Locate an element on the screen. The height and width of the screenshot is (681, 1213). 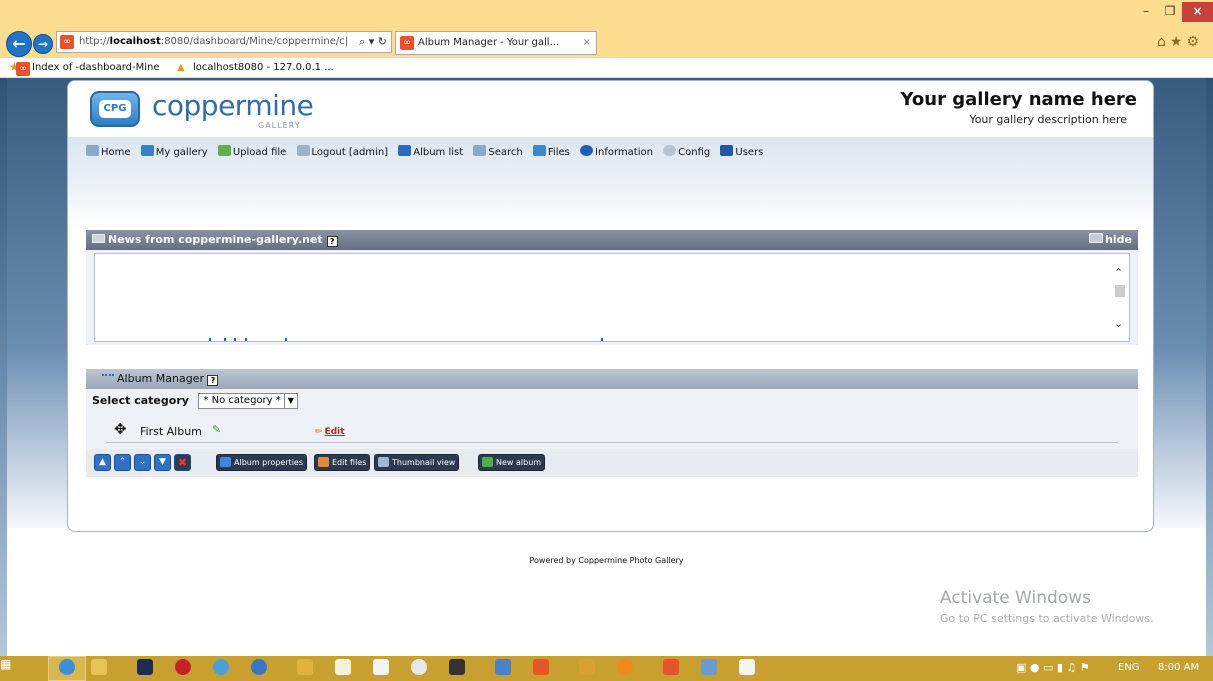
cpg-logo-icon: CPG is located at coordinates (115, 109).